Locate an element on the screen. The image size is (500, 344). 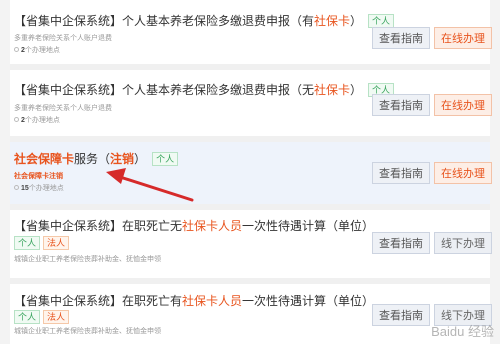
watermark: Baidu 经验 is located at coordinates (462, 331).